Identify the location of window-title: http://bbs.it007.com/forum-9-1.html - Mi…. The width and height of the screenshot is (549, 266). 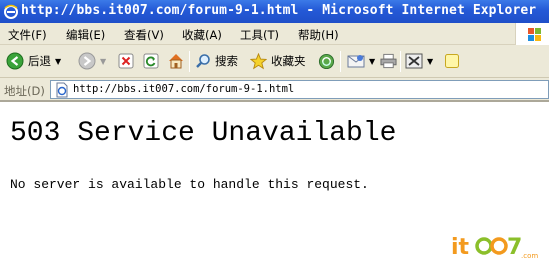
(279, 10).